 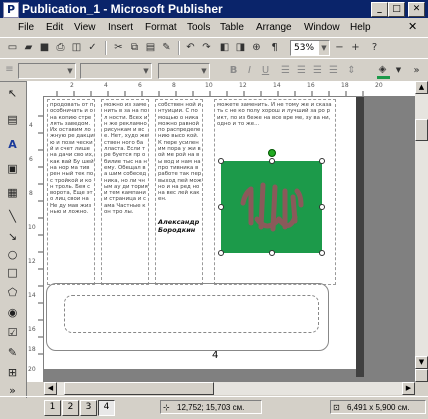 What do you see at coordinates (249, 70) in the screenshot?
I see `italic-button: I` at bounding box center [249, 70].